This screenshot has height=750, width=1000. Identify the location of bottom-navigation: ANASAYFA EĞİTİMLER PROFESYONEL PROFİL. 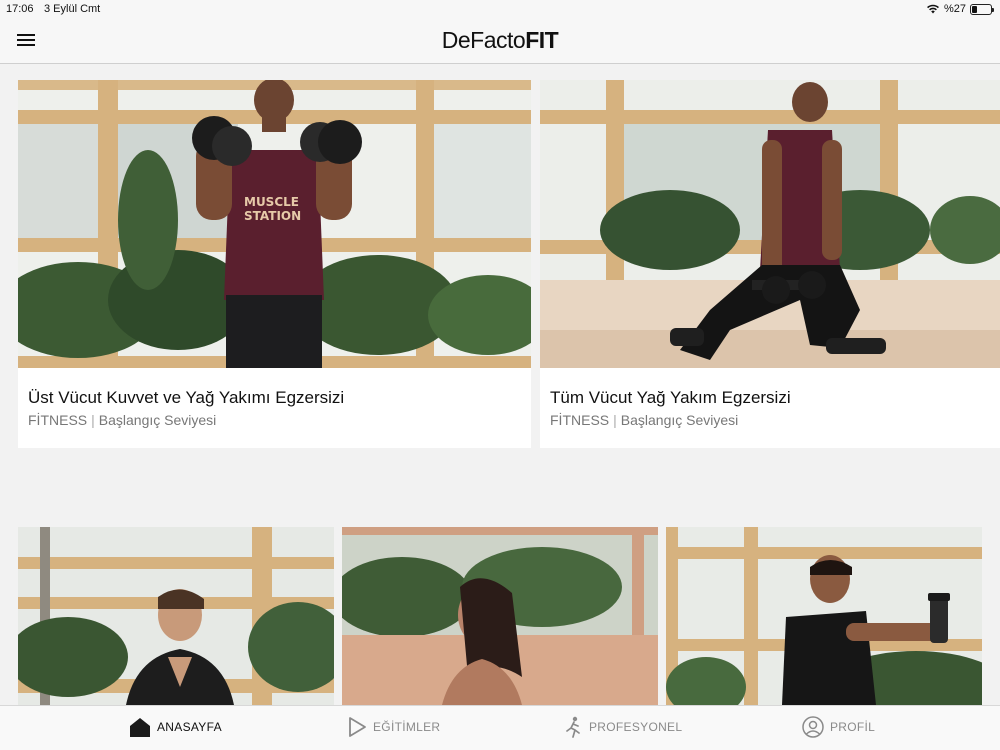
(500, 727).